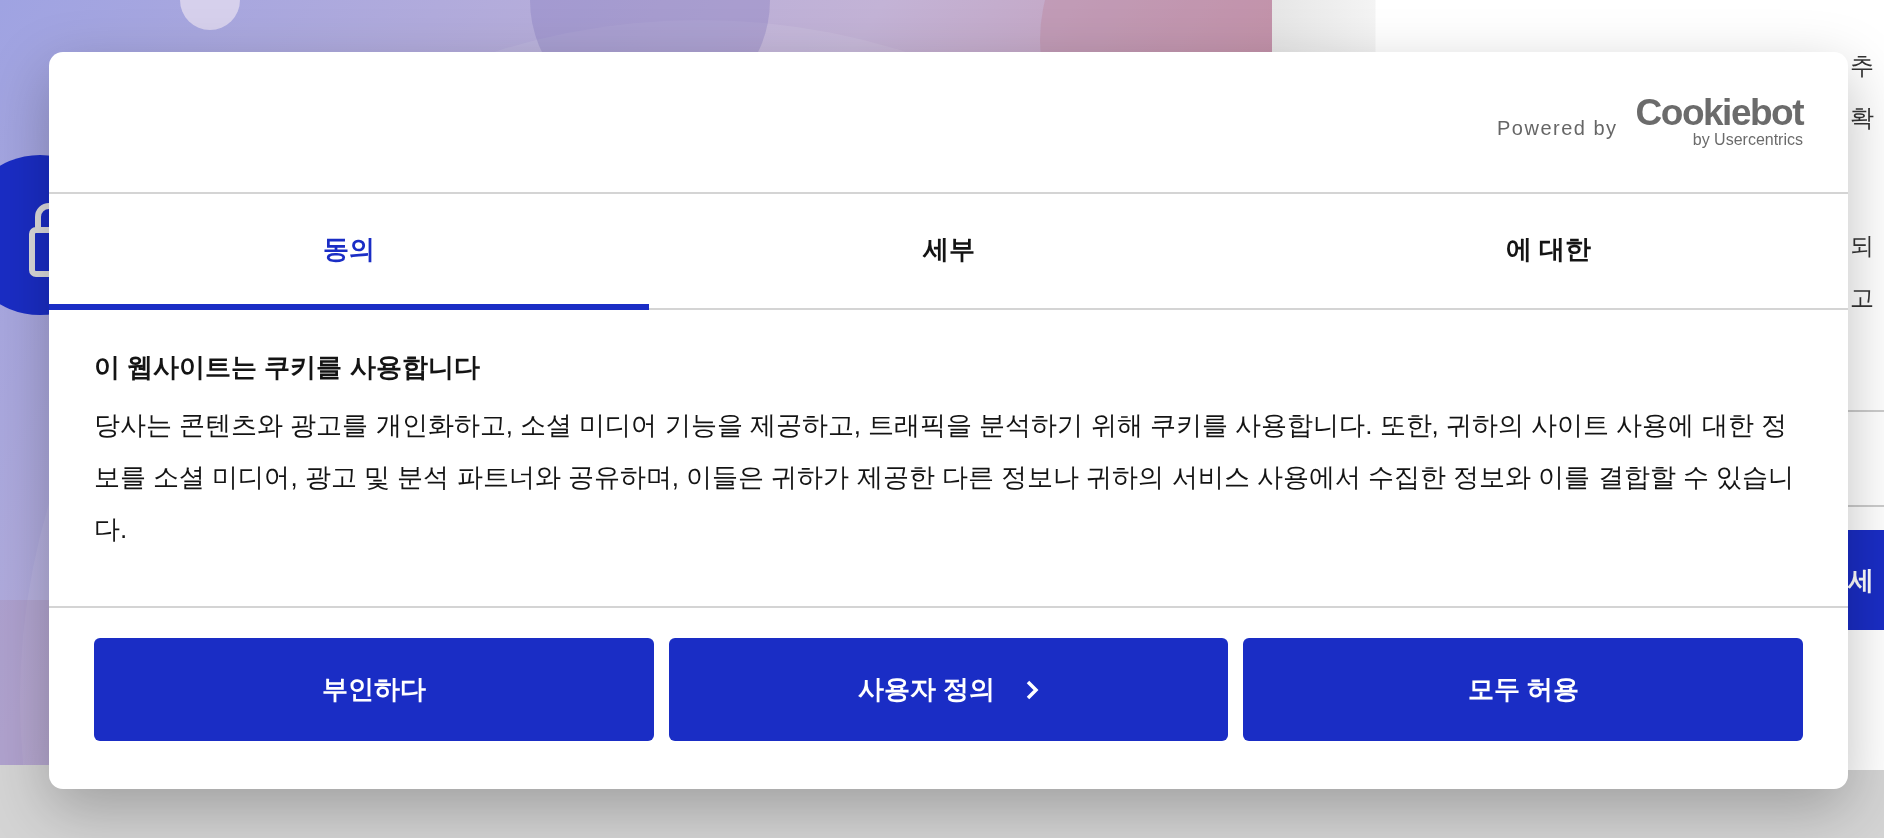  I want to click on background-button: 세, so click(1866, 580).